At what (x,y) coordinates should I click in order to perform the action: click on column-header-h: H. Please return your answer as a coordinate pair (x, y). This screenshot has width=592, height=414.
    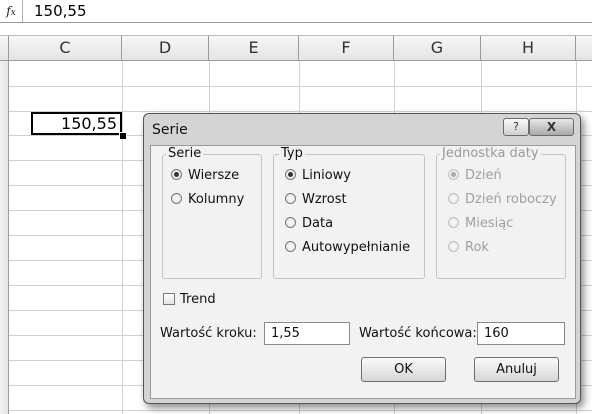
    Looking at the image, I should click on (528, 48).